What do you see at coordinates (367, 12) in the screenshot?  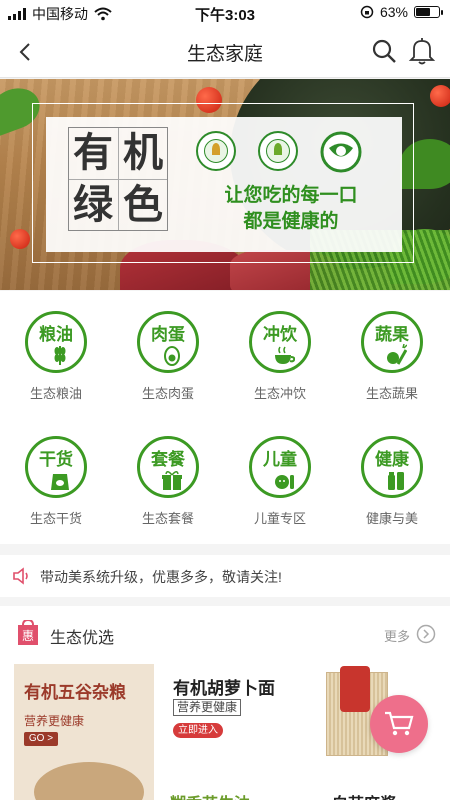 I see `rotation-lock-icon` at bounding box center [367, 12].